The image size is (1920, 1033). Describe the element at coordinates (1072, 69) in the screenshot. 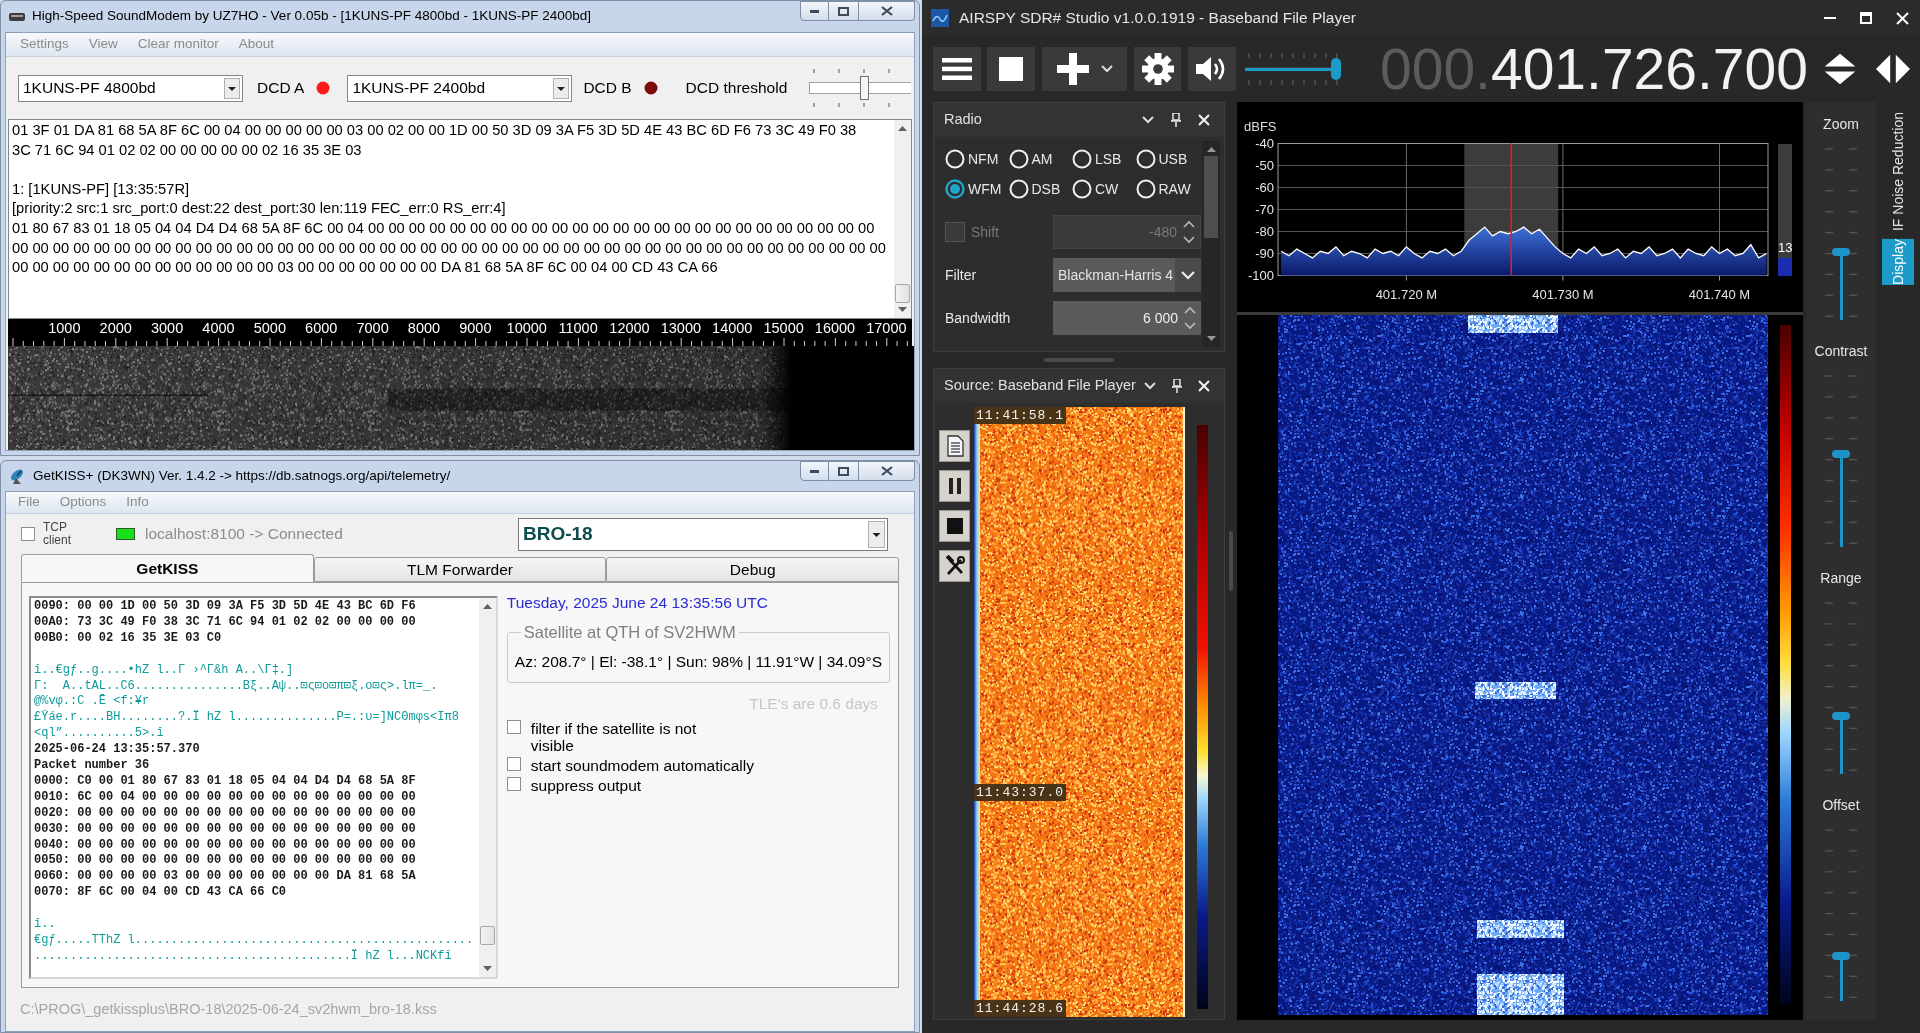

I see `plus-icon` at that location.